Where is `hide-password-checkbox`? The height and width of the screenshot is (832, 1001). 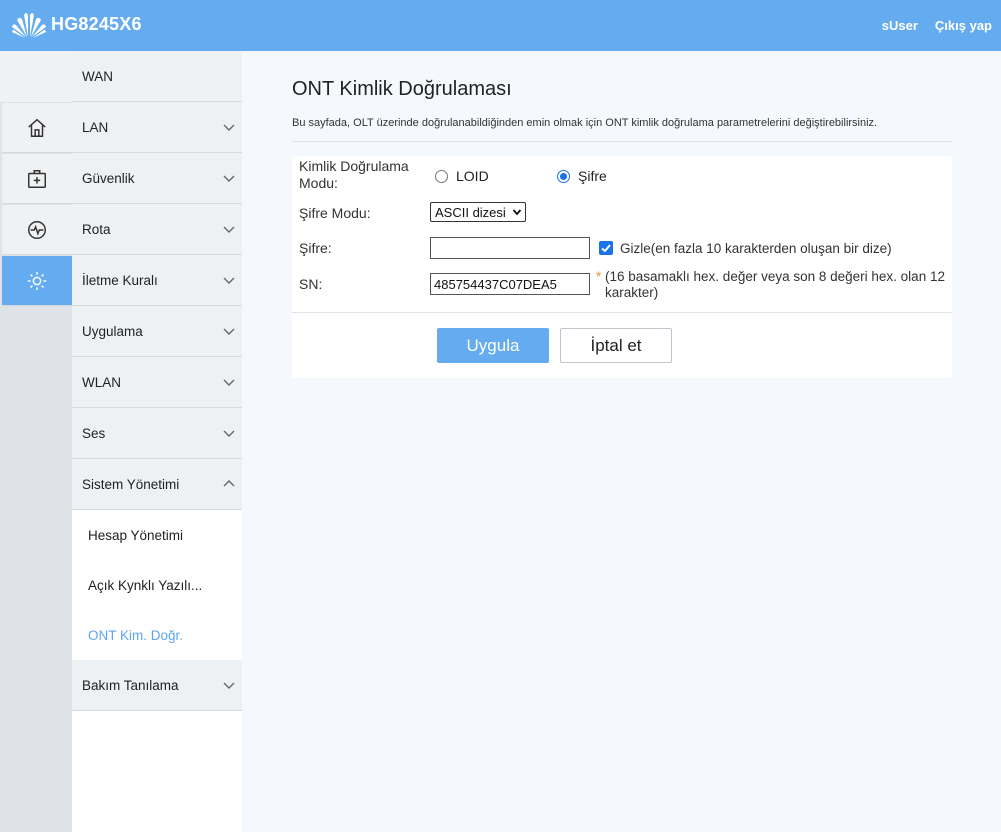 hide-password-checkbox is located at coordinates (606, 248).